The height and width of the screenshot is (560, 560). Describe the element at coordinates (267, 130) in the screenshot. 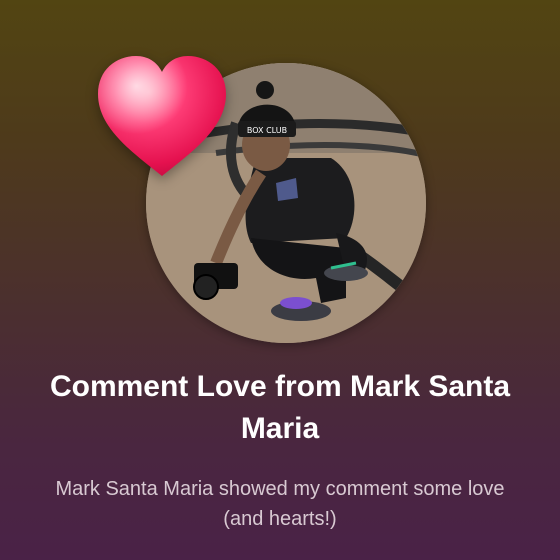

I see `beanie-logo-text: BOX CLUB` at that location.